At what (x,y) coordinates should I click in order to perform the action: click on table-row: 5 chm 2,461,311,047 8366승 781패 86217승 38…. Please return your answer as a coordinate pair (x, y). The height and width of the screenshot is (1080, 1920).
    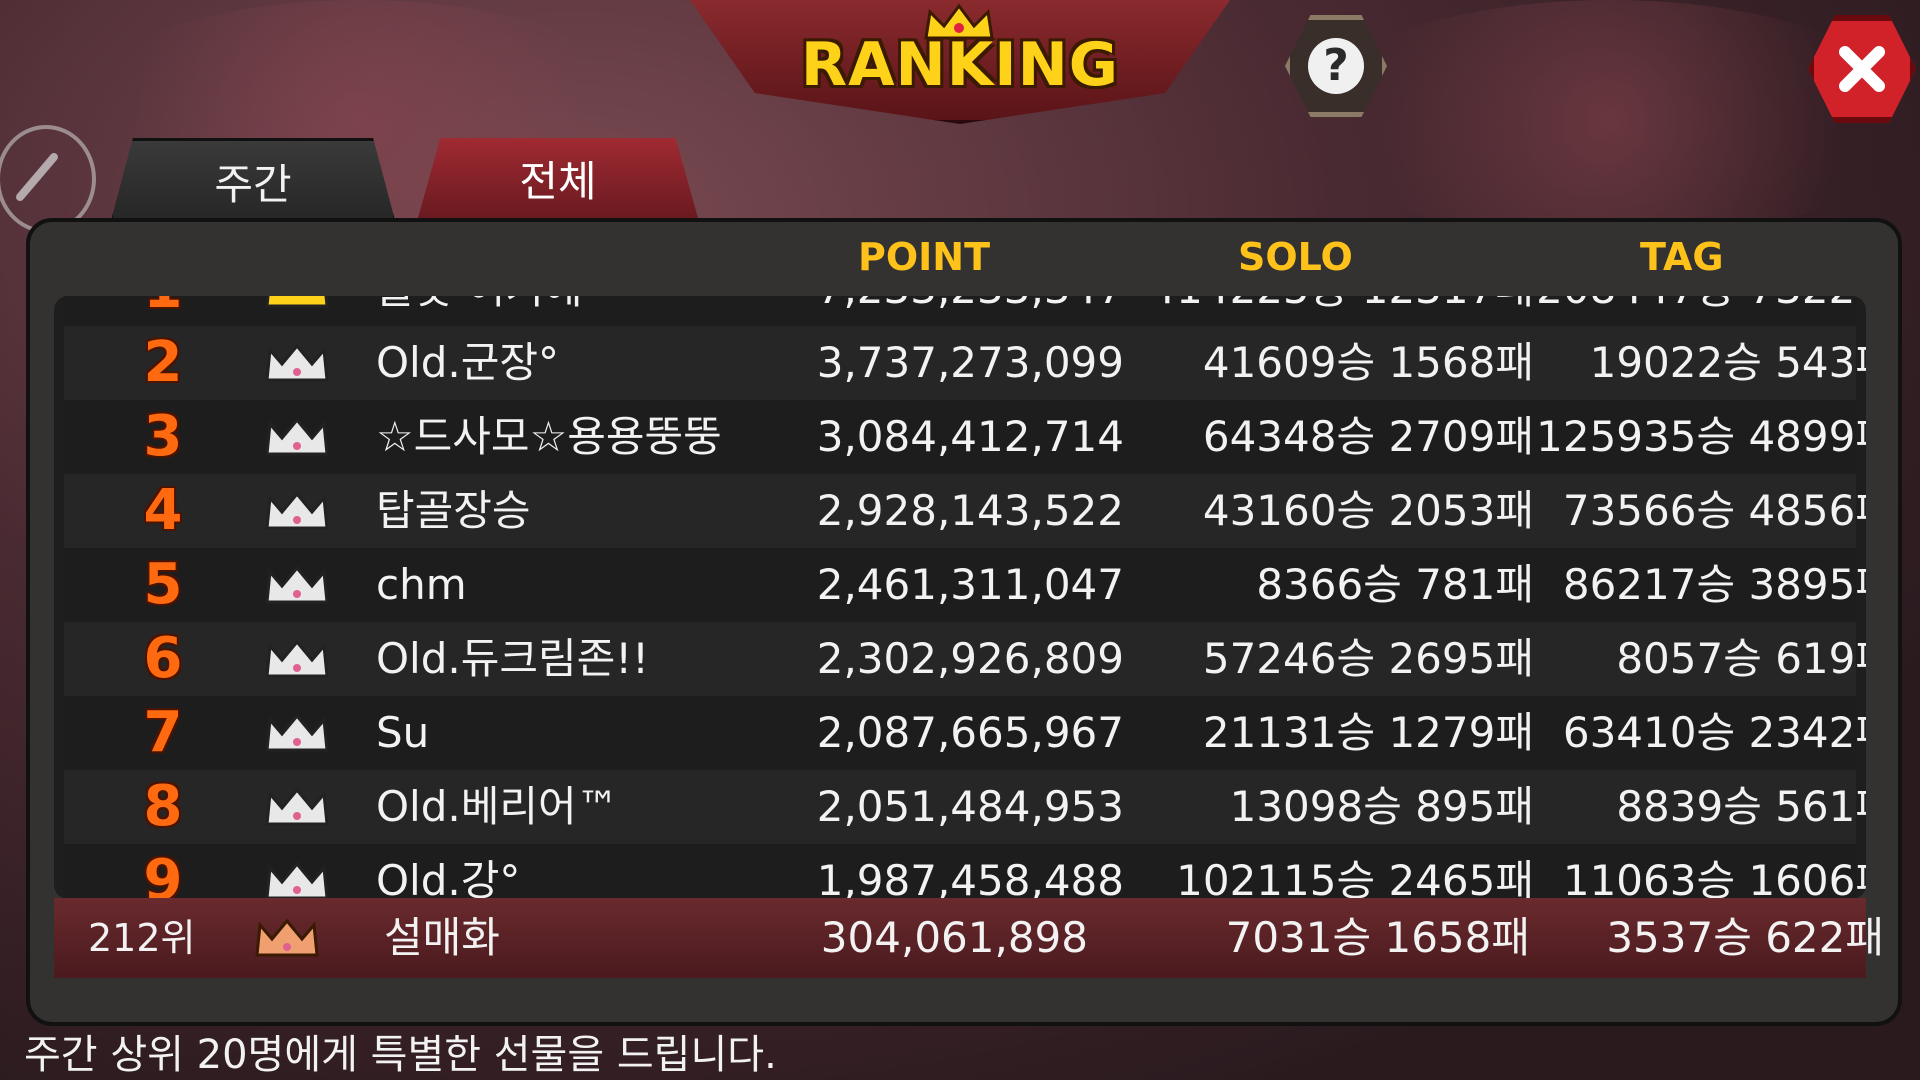
    Looking at the image, I should click on (965, 585).